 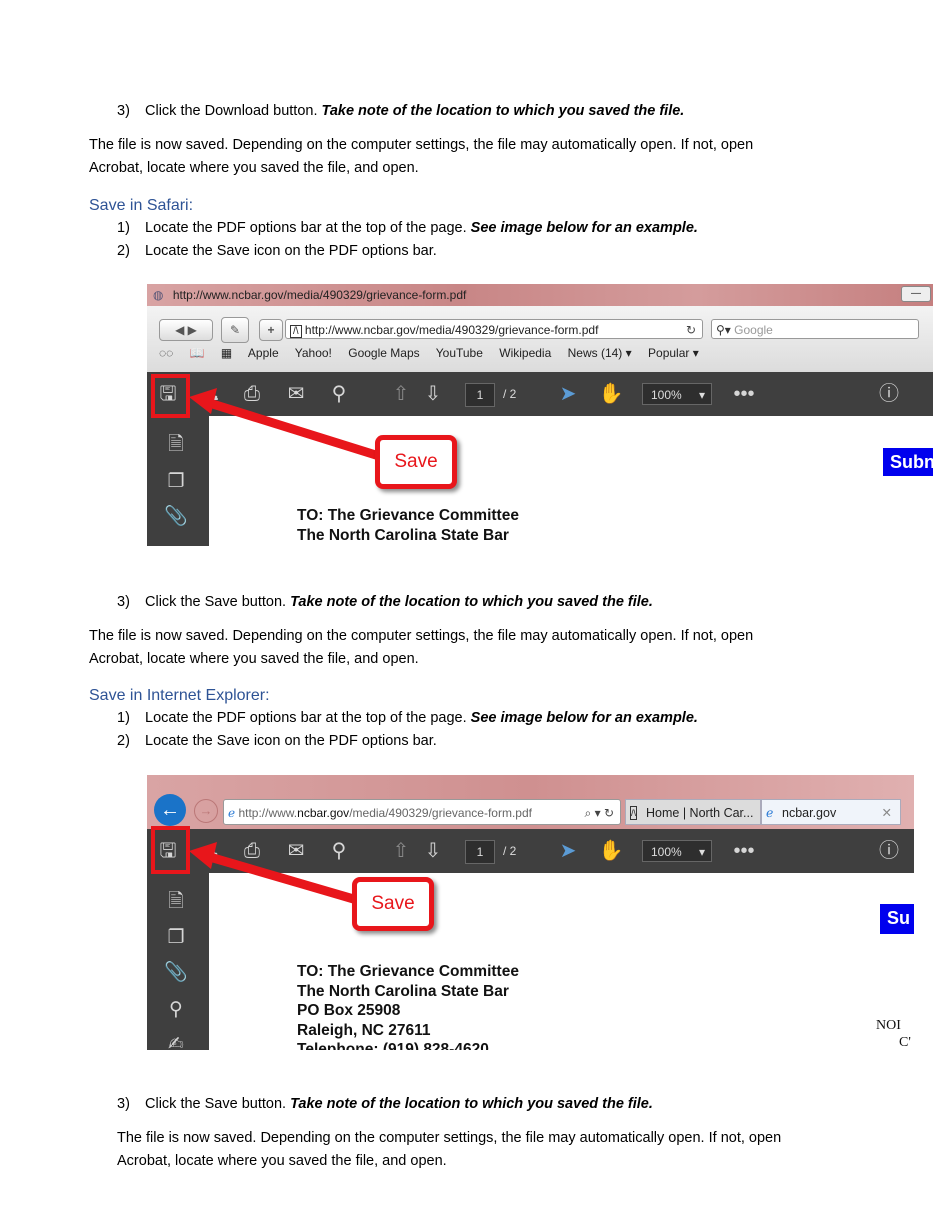 What do you see at coordinates (888, 1025) in the screenshot?
I see `document-fragment: NOI` at bounding box center [888, 1025].